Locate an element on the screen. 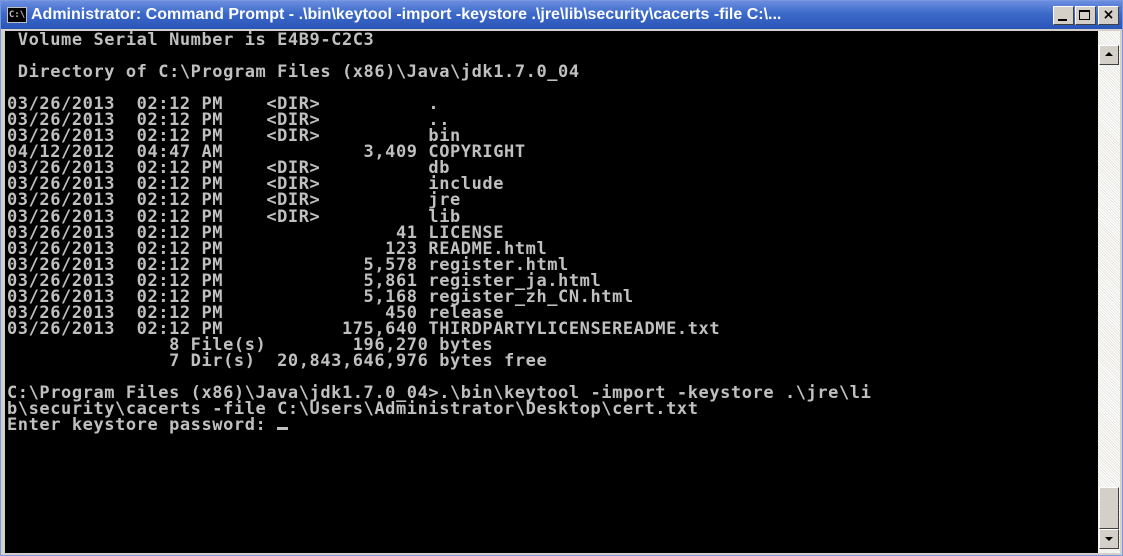 The width and height of the screenshot is (1123, 556). scroll-up-button is located at coordinates (1109, 55).